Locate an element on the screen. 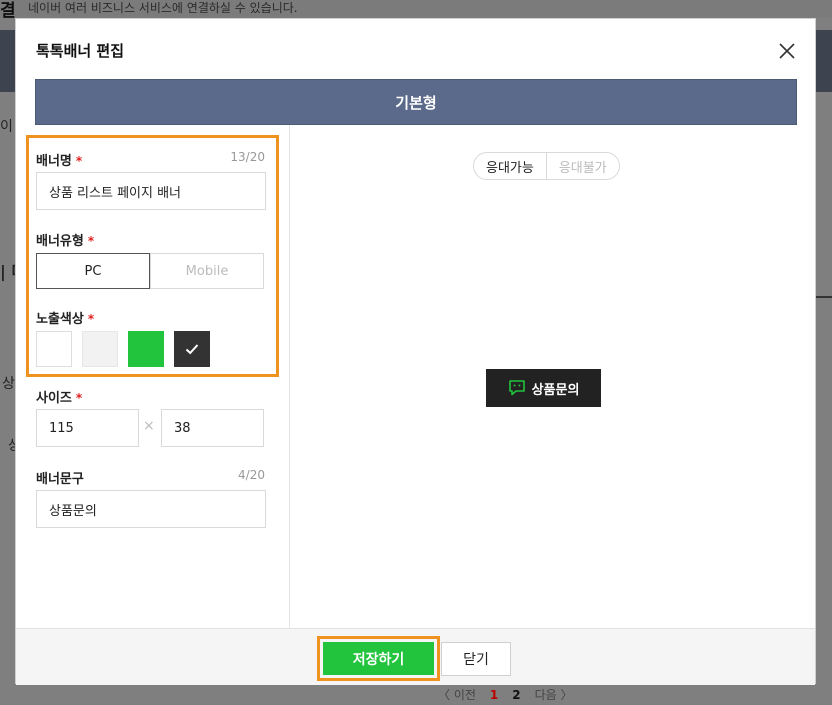 The width and height of the screenshot is (832, 705). banner-type-toggle: PC Mobile is located at coordinates (150, 271).